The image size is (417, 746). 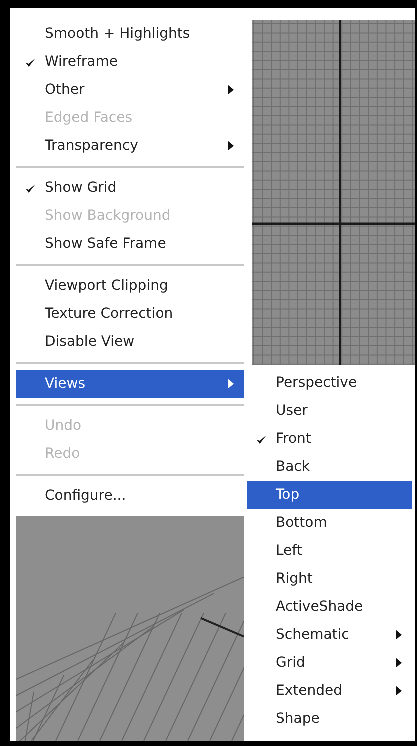 I want to click on menu-item: User, so click(x=329, y=411).